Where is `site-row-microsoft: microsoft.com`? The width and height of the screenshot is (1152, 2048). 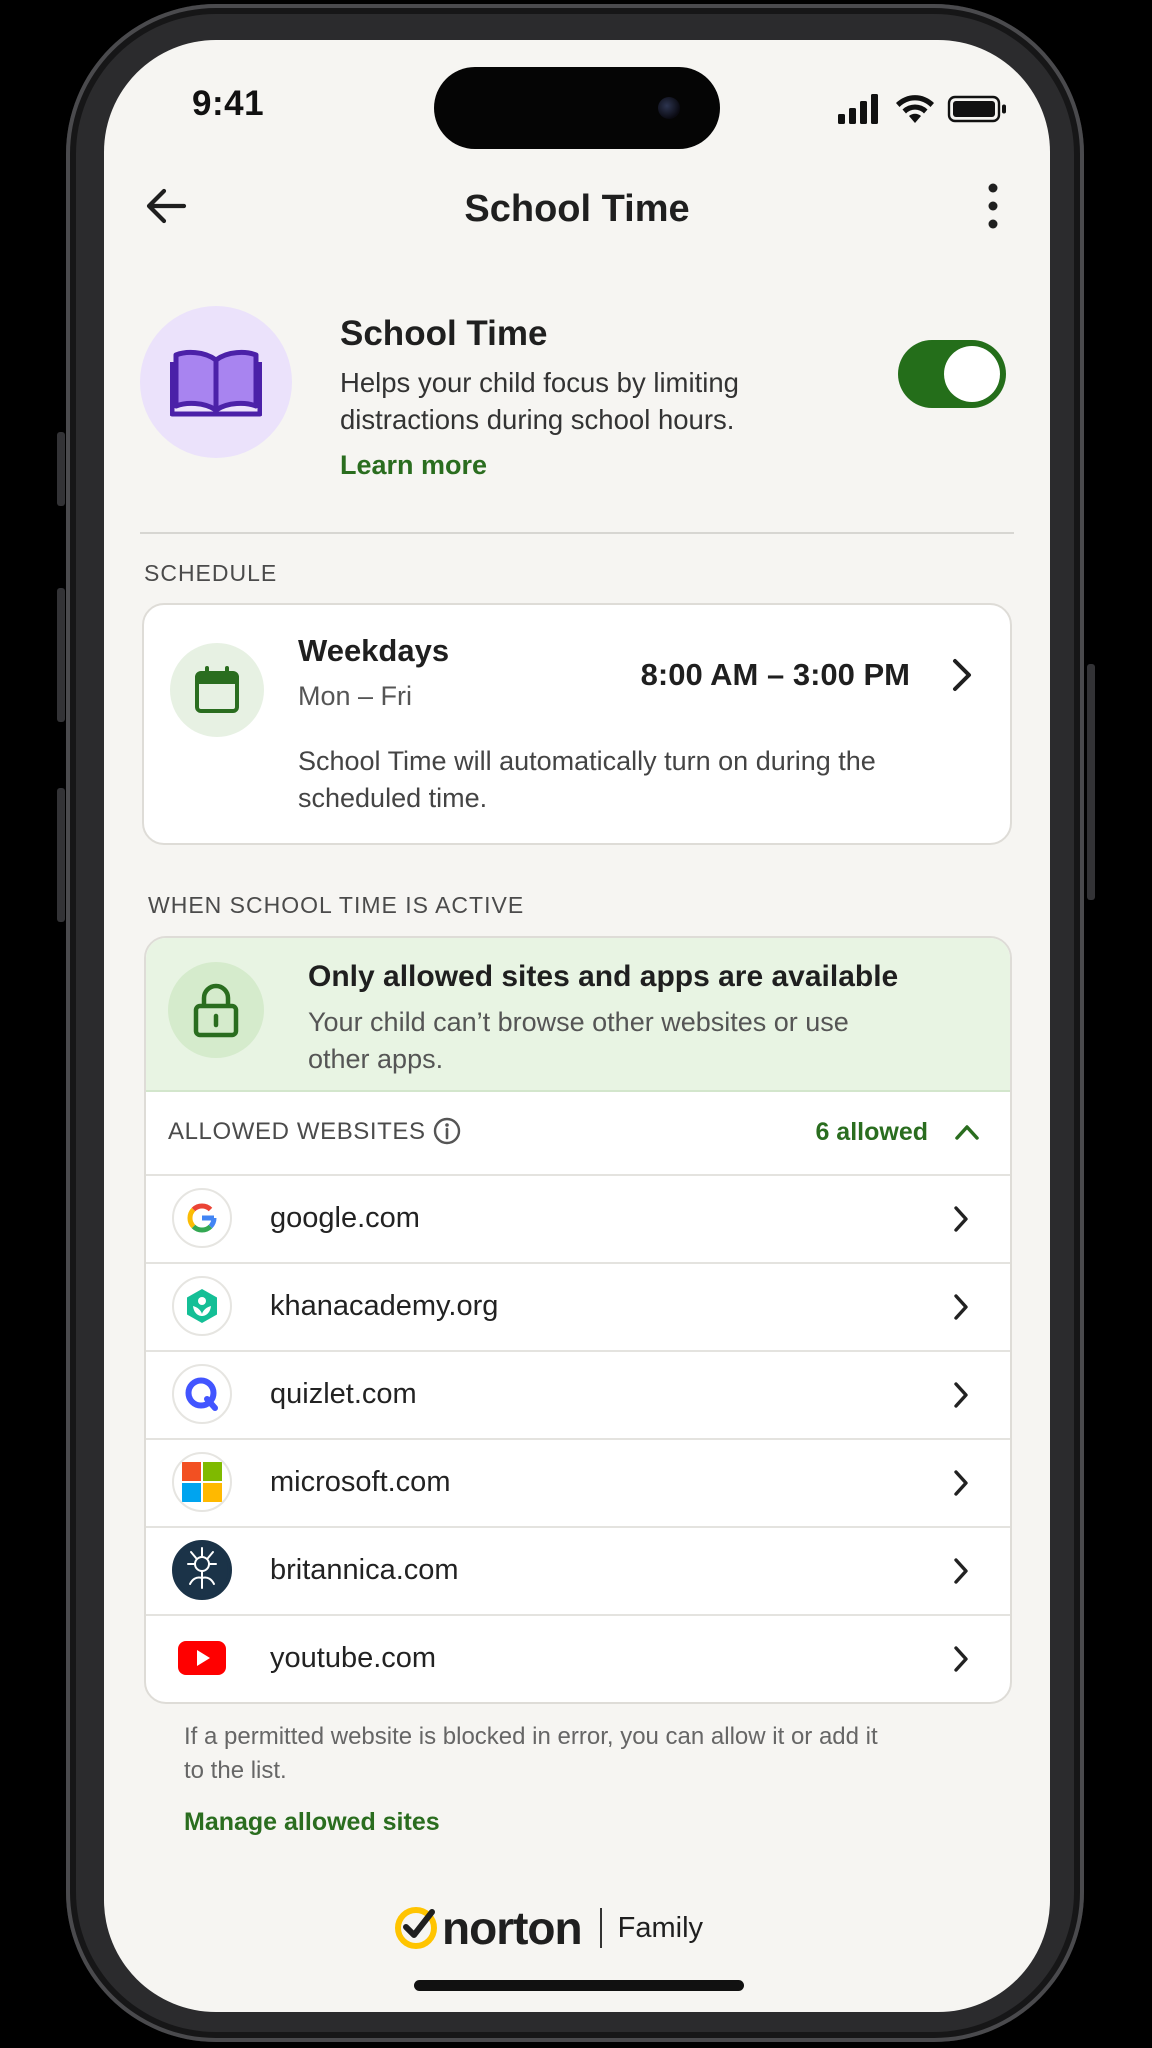
site-row-microsoft: microsoft.com is located at coordinates (578, 1482).